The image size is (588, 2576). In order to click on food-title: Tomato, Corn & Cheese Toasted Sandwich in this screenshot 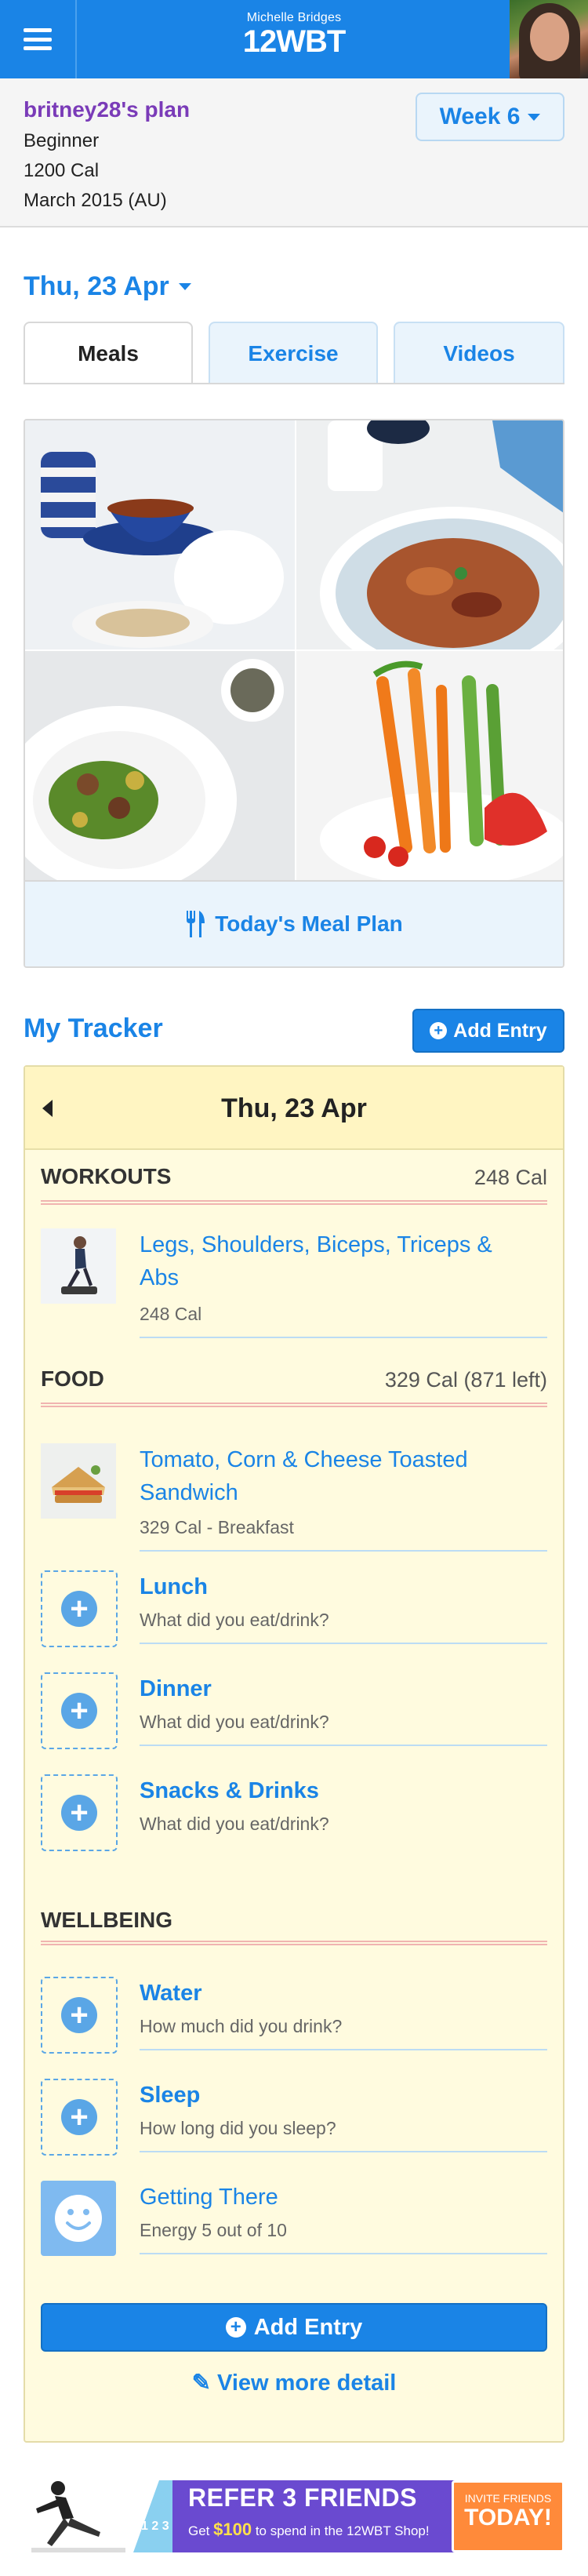, I will do `click(304, 1476)`.